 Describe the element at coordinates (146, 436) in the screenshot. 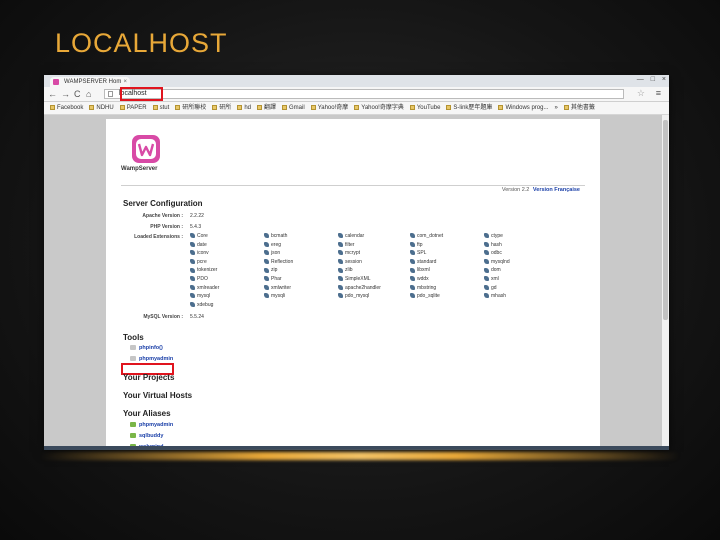

I see `alias-sqlbuddy-link: sqlbuddy` at that location.